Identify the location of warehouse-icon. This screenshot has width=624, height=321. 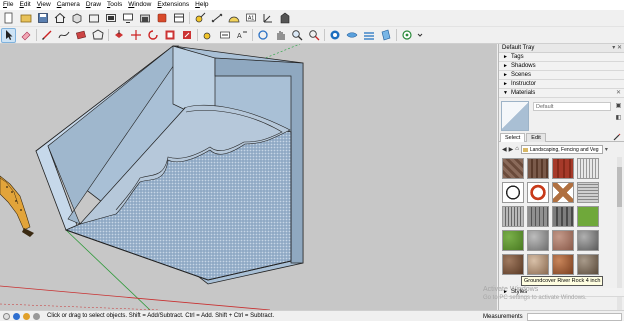
(144, 18).